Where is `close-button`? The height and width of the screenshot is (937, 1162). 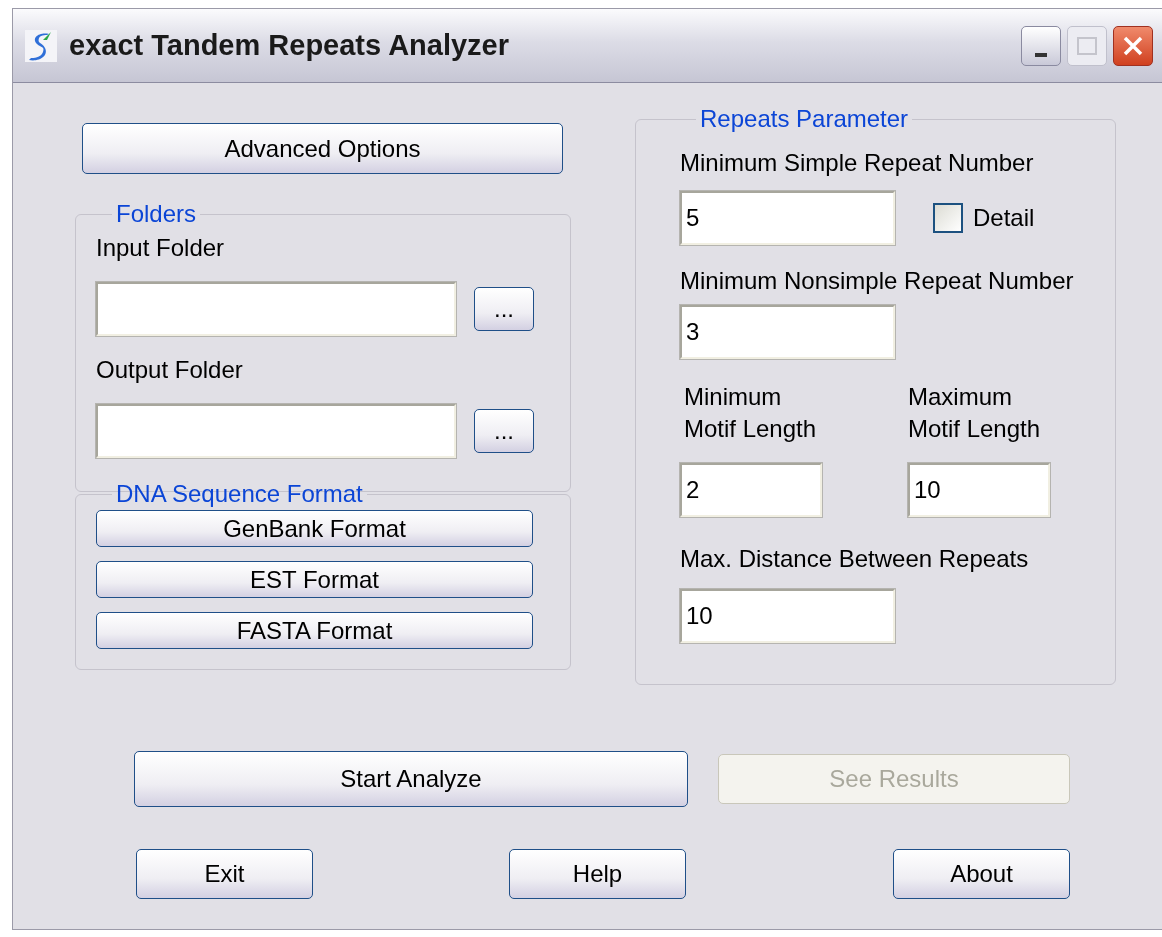 close-button is located at coordinates (1133, 45).